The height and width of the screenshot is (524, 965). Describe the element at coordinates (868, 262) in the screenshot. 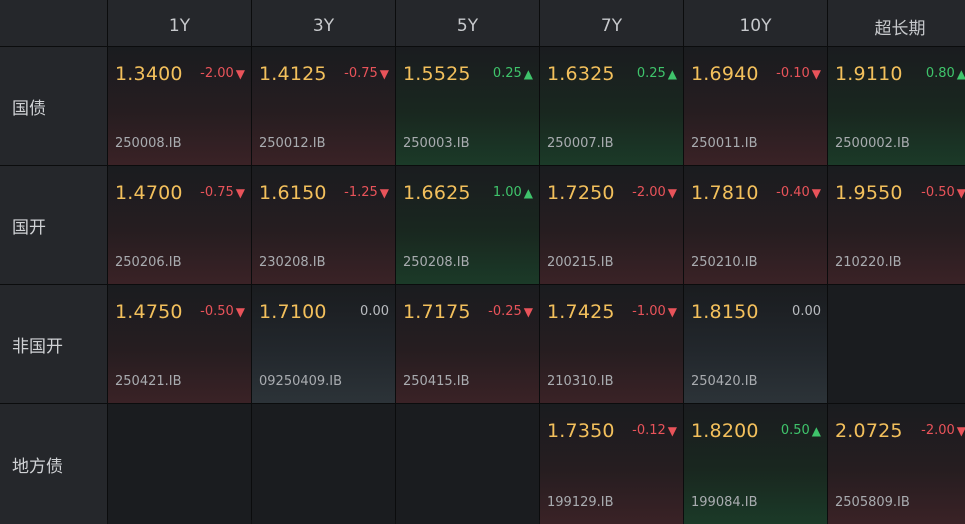

I see `bond-code: 210220.IB` at that location.